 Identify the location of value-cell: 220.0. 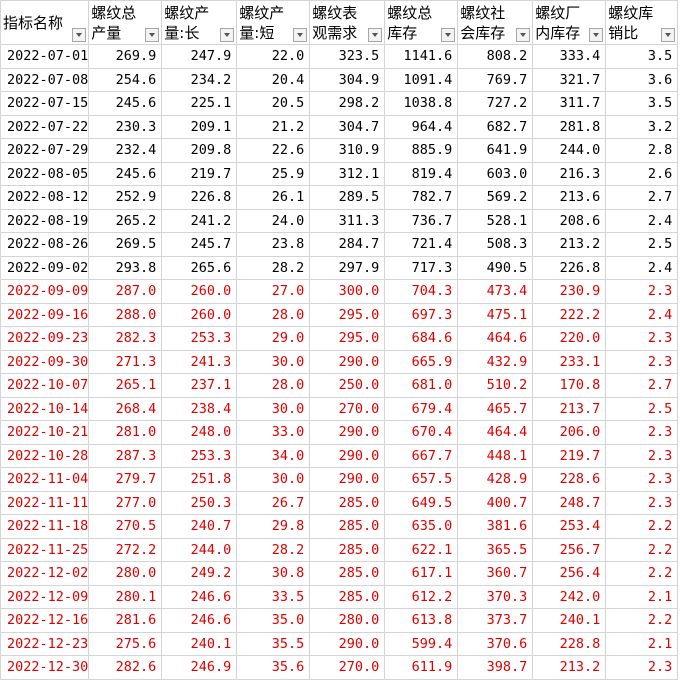
(569, 338).